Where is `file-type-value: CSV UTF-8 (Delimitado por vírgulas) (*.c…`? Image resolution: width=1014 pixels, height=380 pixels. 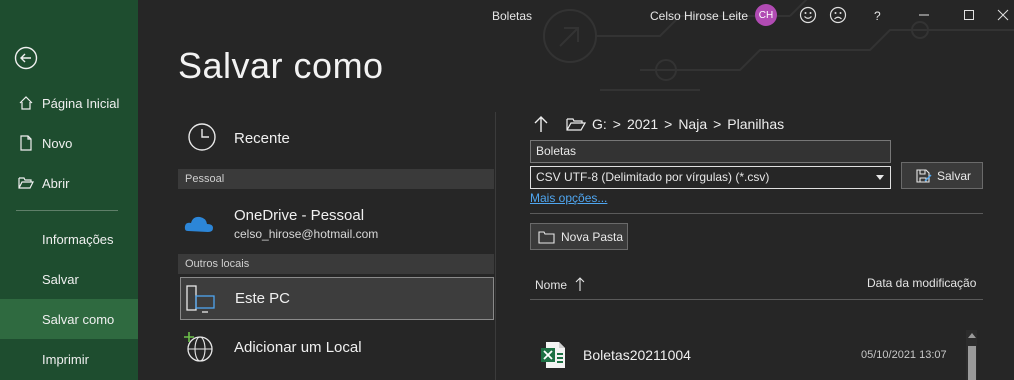
file-type-value: CSV UTF-8 (Delimitado por vírgulas) (*.c… is located at coordinates (653, 177).